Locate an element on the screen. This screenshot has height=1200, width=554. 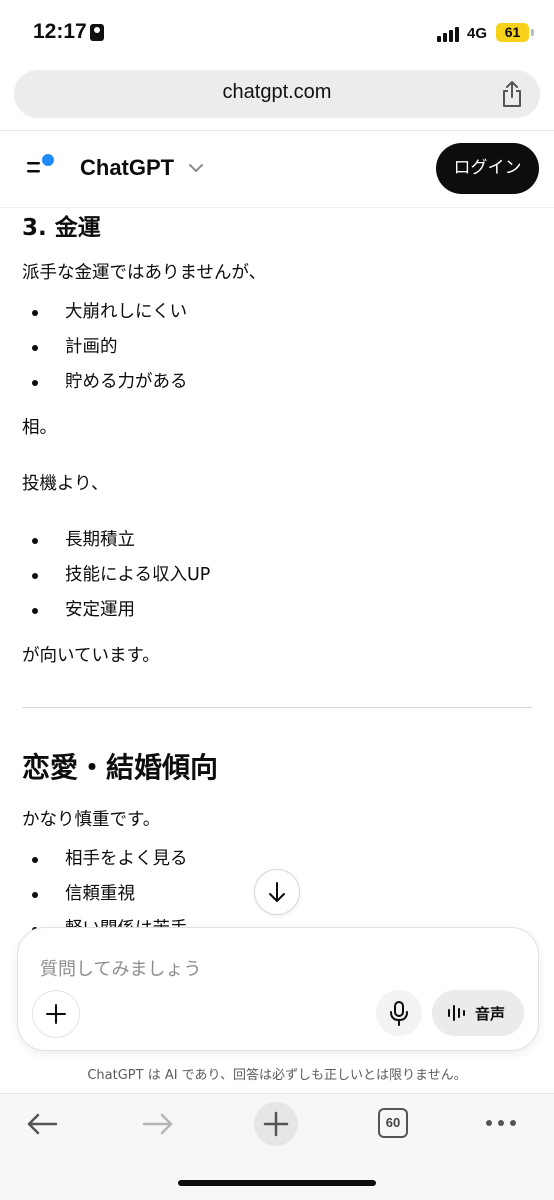
status-bar: 12:17 4G 61 is located at coordinates (277, 31).